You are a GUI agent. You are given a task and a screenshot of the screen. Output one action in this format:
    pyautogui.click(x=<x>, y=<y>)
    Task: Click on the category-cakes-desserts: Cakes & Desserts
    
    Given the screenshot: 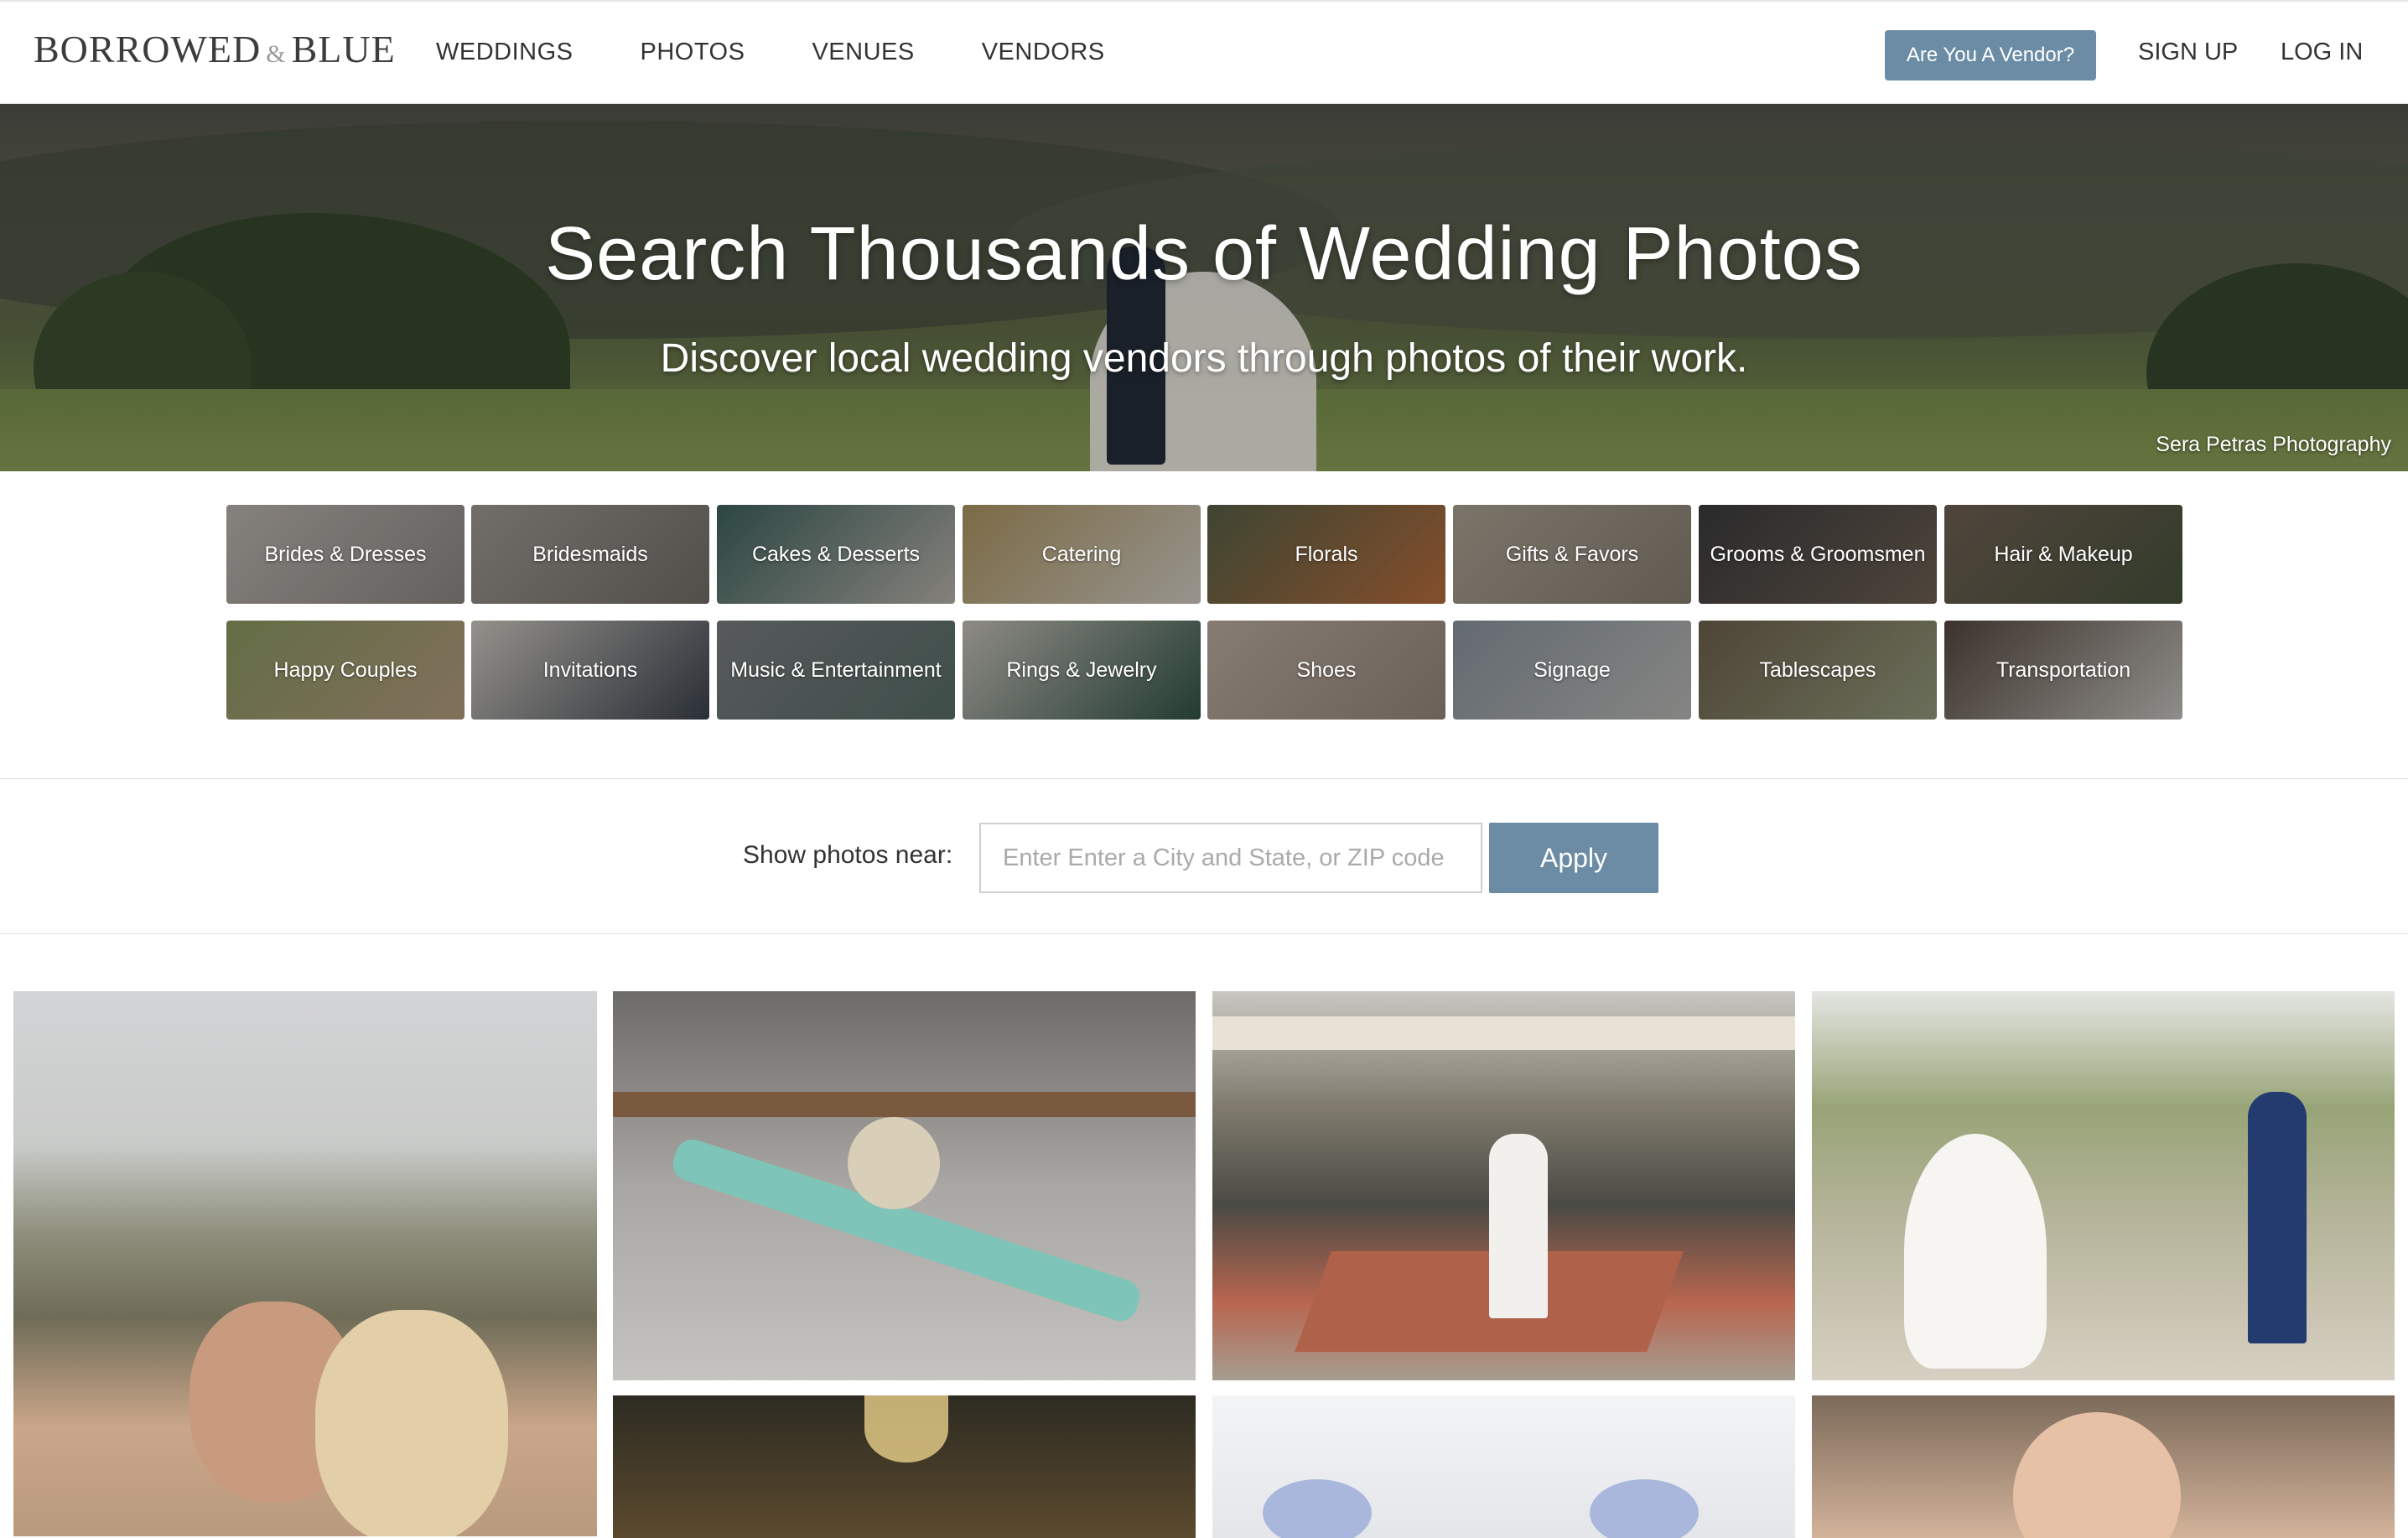 What is the action you would take?
    pyautogui.click(x=836, y=554)
    